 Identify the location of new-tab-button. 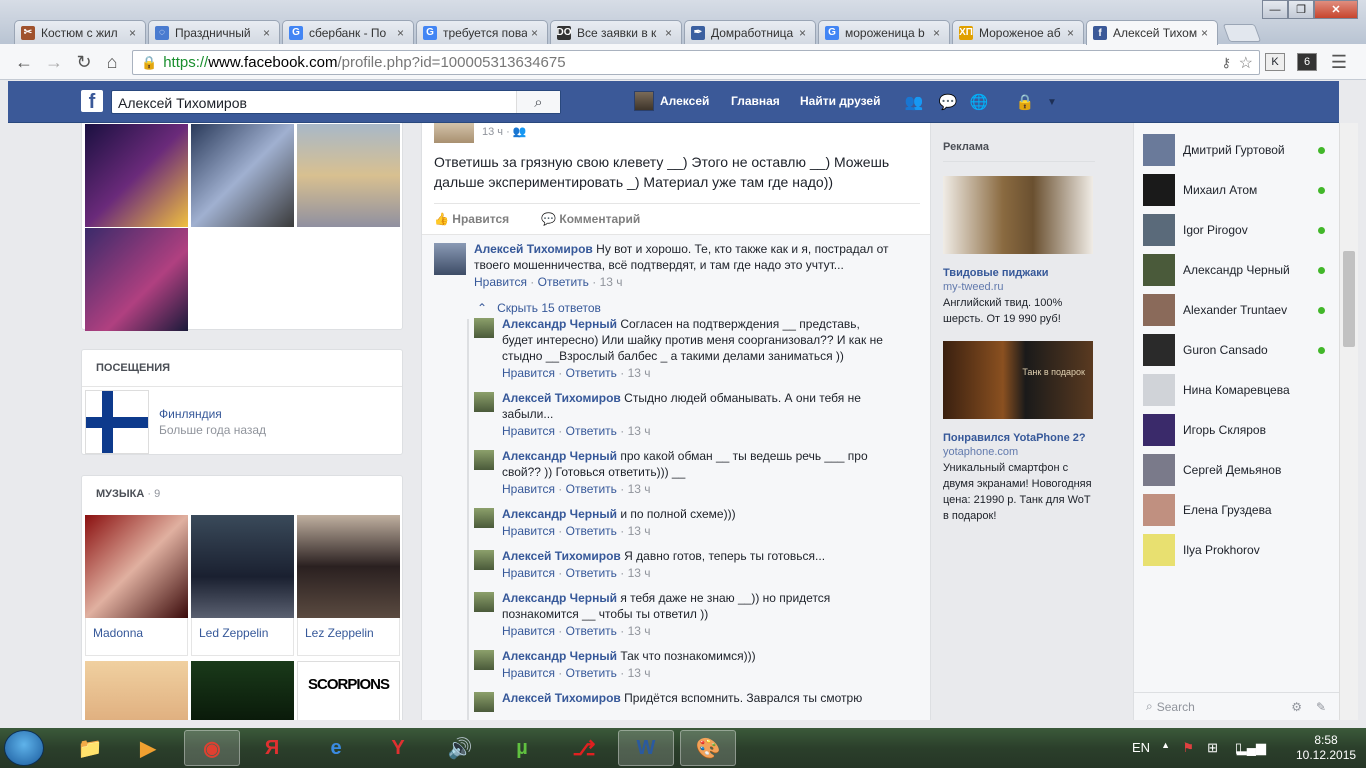
(1242, 33).